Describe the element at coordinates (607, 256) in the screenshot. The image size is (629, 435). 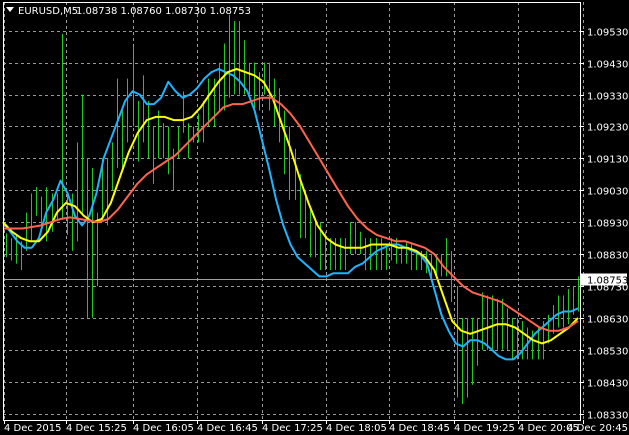
I see `y-tick-label: 1.08830` at that location.